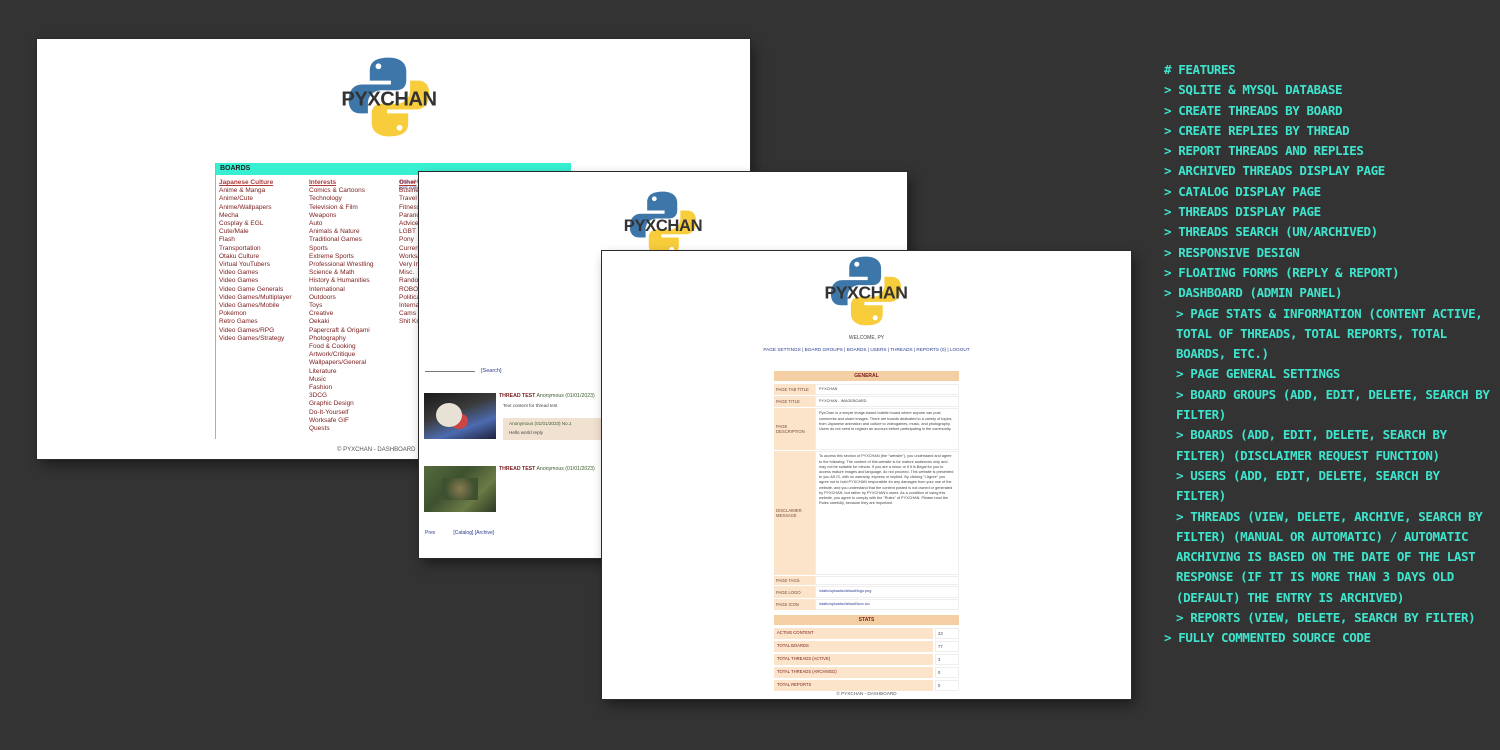 This screenshot has height=750, width=1500. Describe the element at coordinates (1282, 272) in the screenshot. I see `feature-item: > FLOATING FORMS (REPLY & REPORT)` at that location.